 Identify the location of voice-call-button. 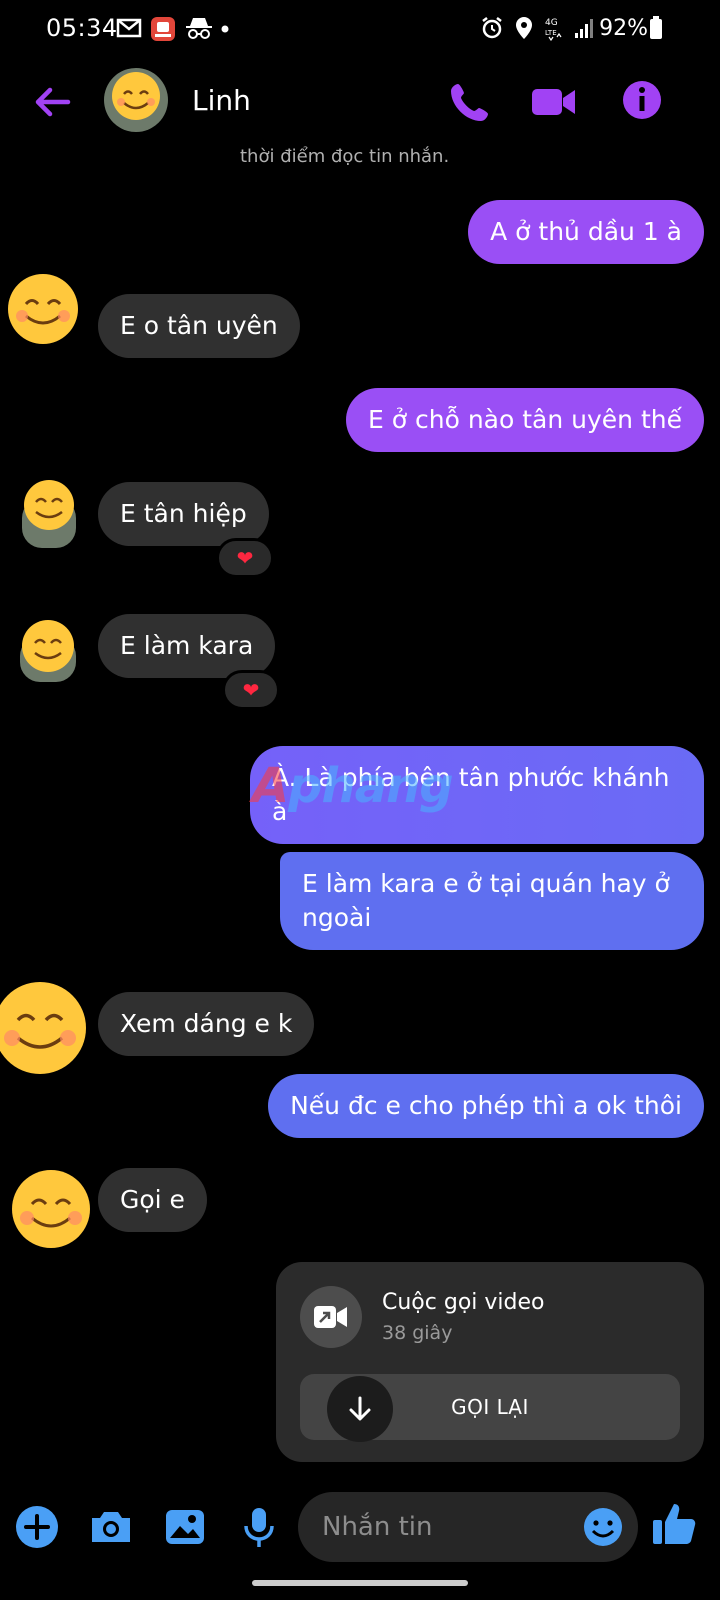
(470, 102).